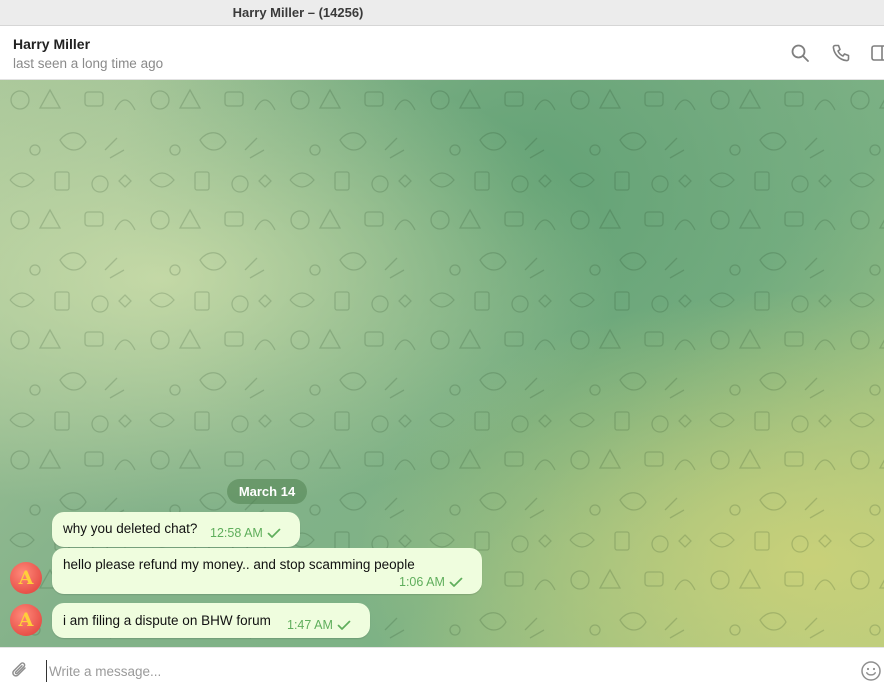 This screenshot has width=884, height=693. What do you see at coordinates (51, 44) in the screenshot?
I see `contact-name: Harry Miller` at bounding box center [51, 44].